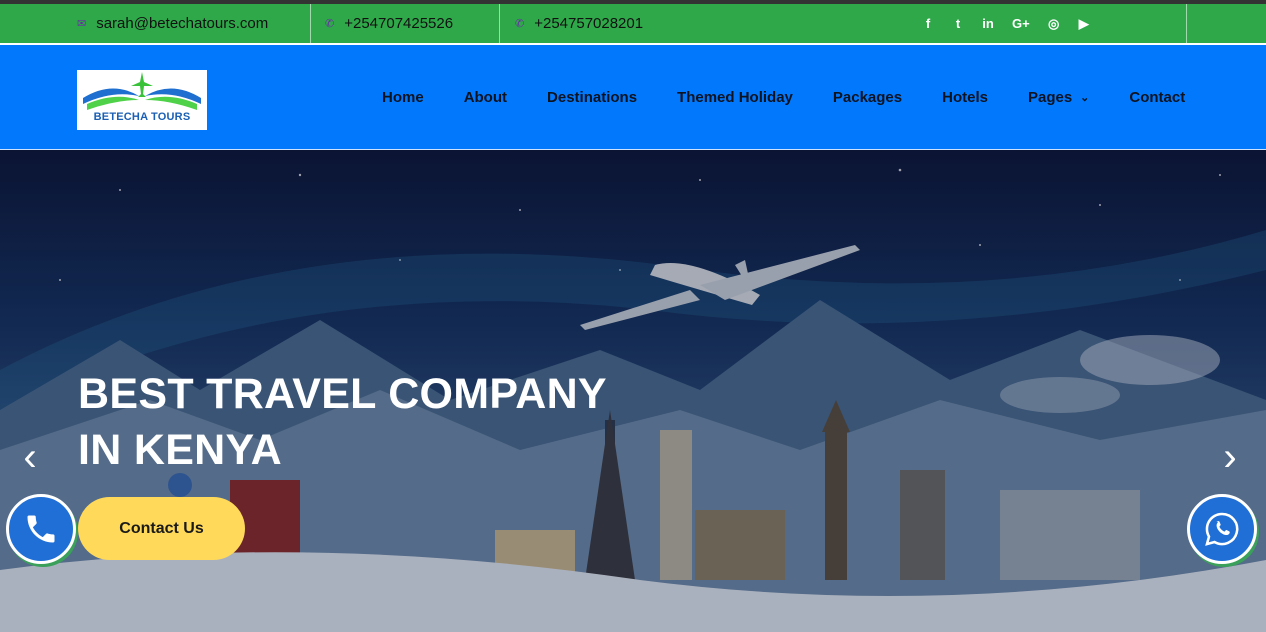 Image resolution: width=1266 pixels, height=632 pixels. I want to click on phone-text-2: +254757028201, so click(588, 23).